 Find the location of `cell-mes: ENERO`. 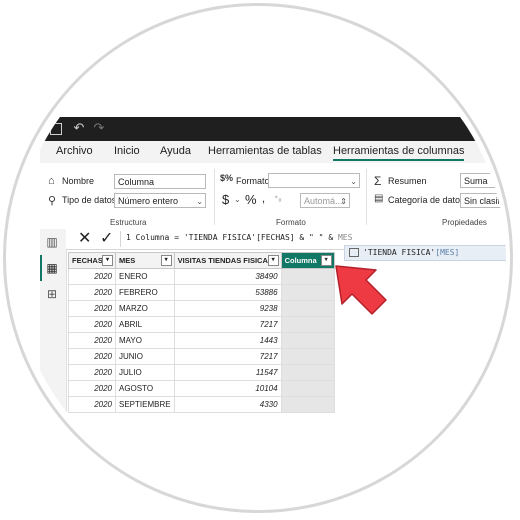

cell-mes: ENERO is located at coordinates (145, 276).